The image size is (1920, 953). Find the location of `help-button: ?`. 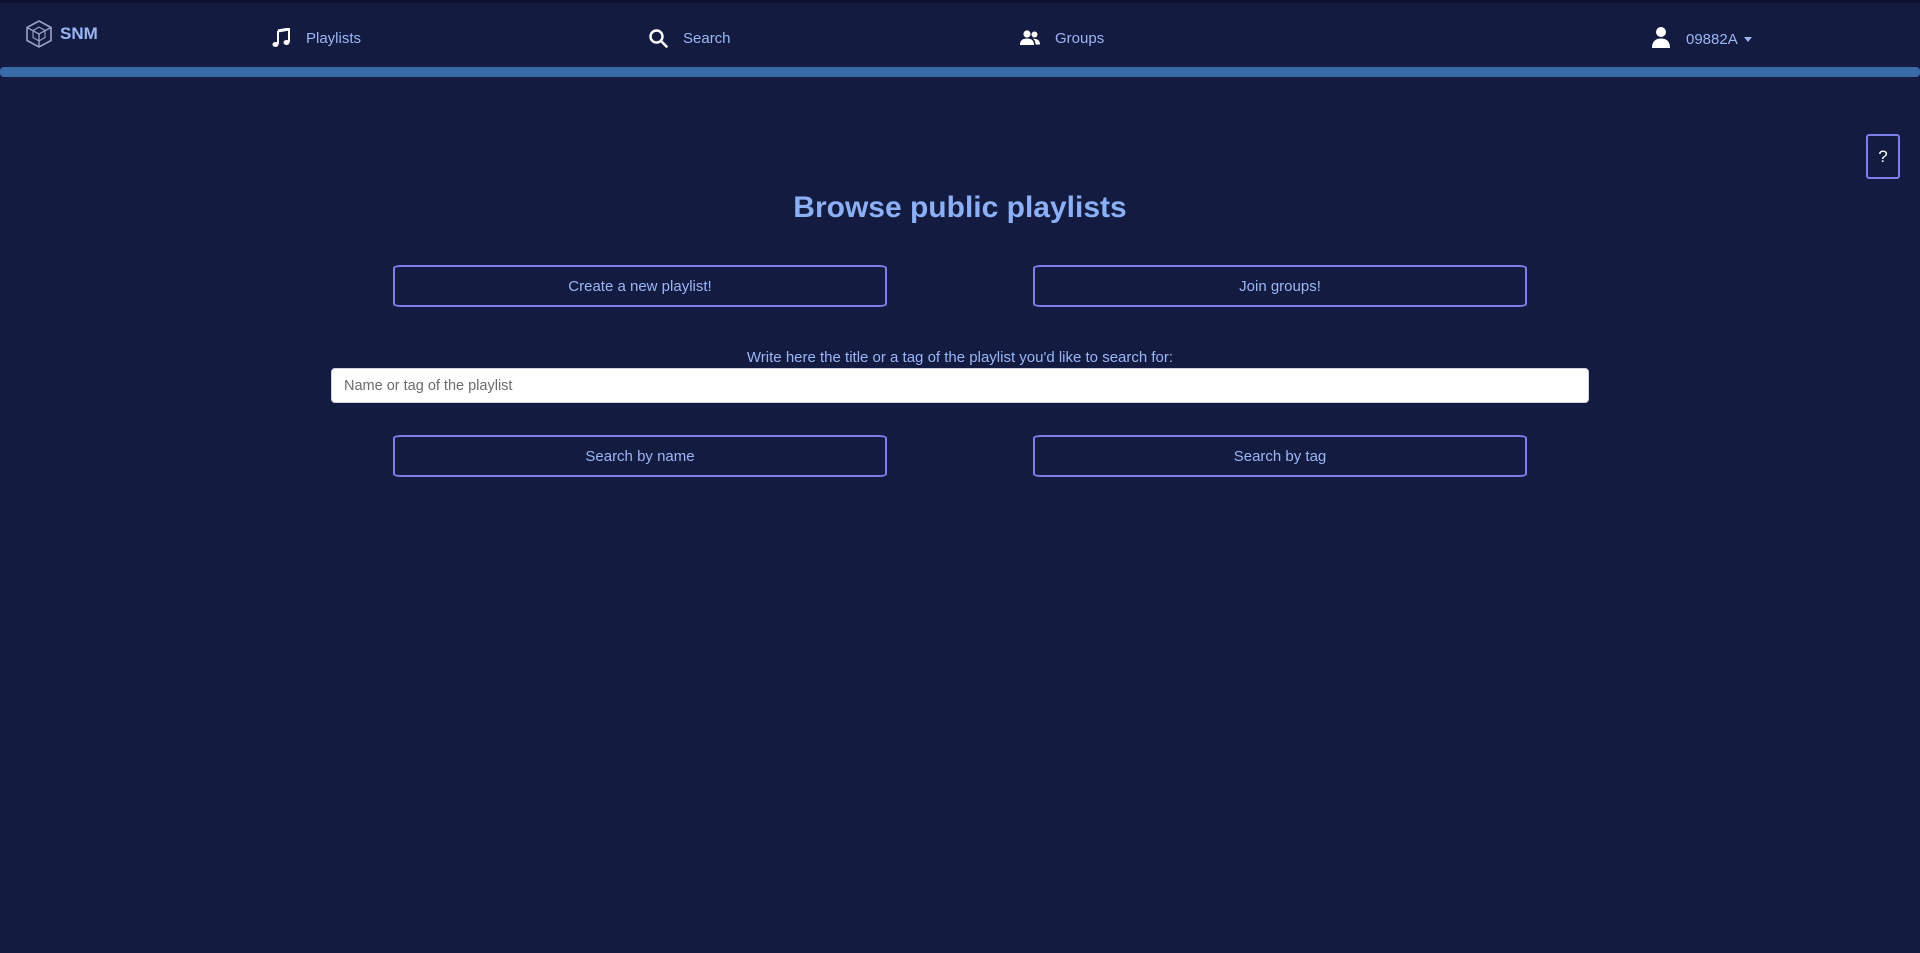

help-button: ? is located at coordinates (1883, 156).